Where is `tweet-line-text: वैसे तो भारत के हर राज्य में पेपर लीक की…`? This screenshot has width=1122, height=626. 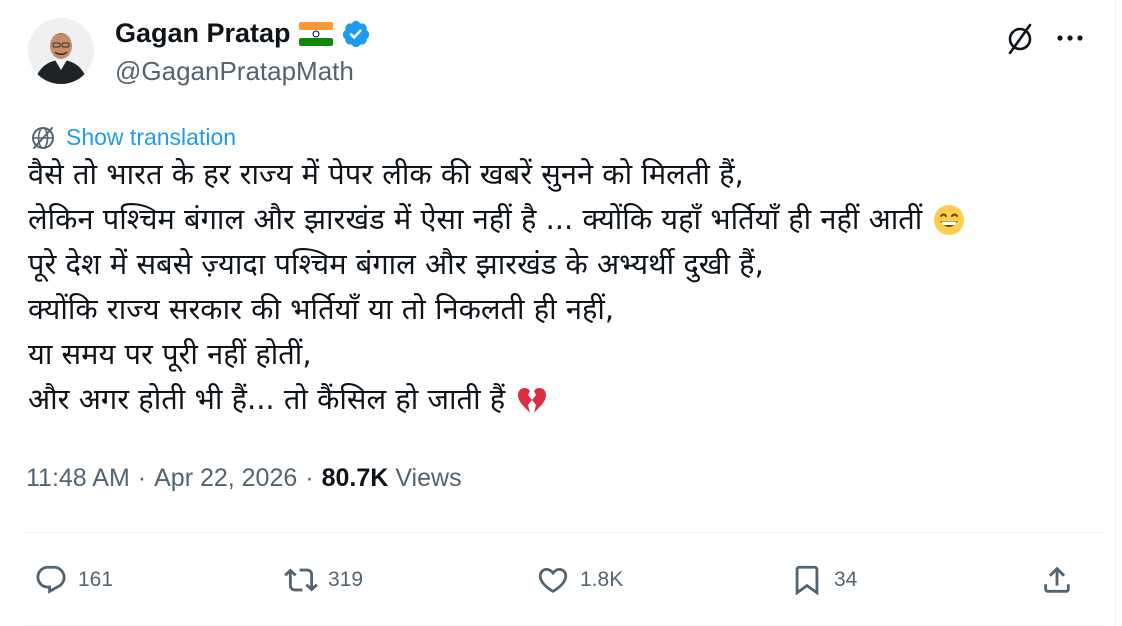
tweet-line-text: वैसे तो भारत के हर राज्य में पेपर लीक की… is located at coordinates (386, 174).